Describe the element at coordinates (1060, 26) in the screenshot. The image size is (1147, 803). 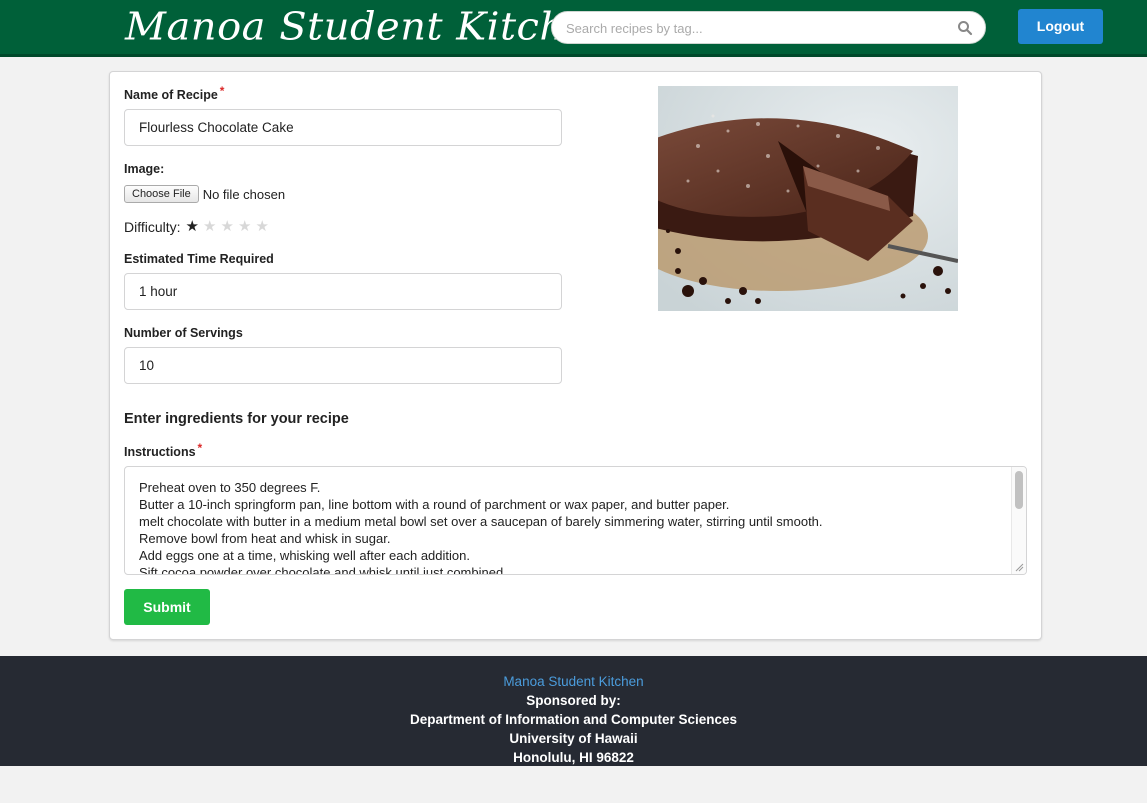
I see `logout-button: Logout` at that location.